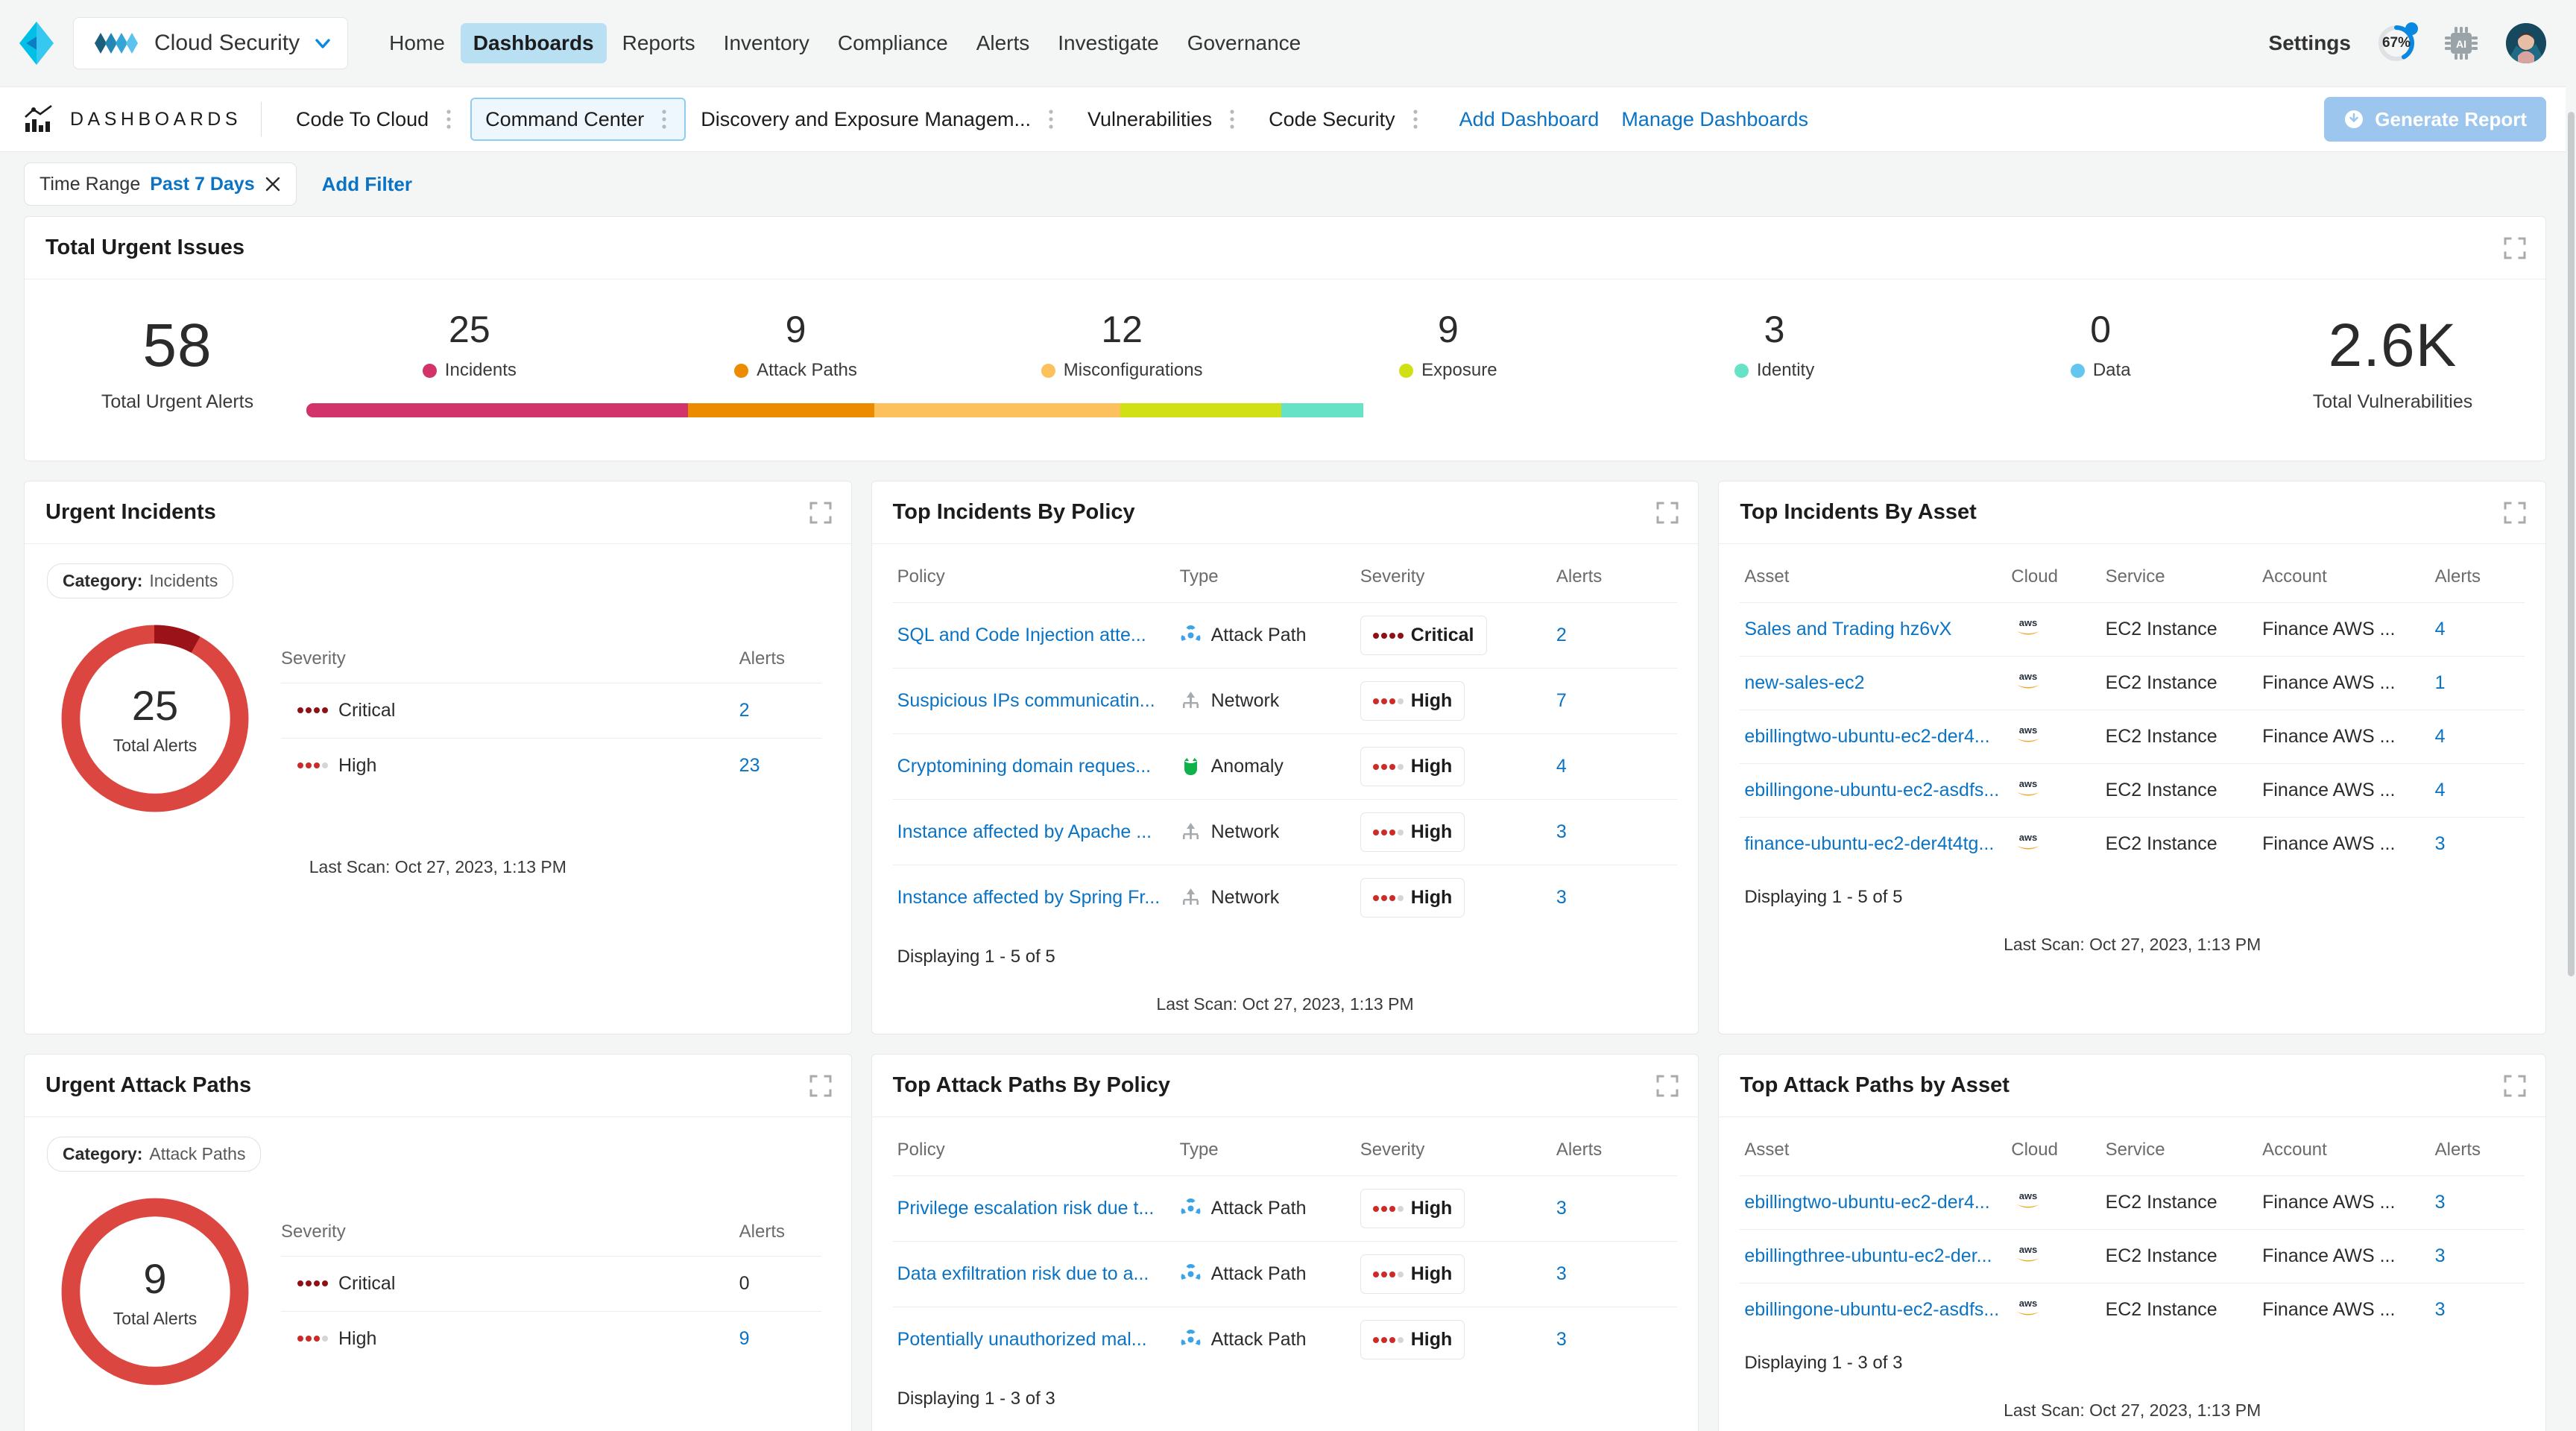 The width and height of the screenshot is (2576, 1431). Describe the element at coordinates (551, 710) in the screenshot. I see `severity-row-critical: Critical 2` at that location.